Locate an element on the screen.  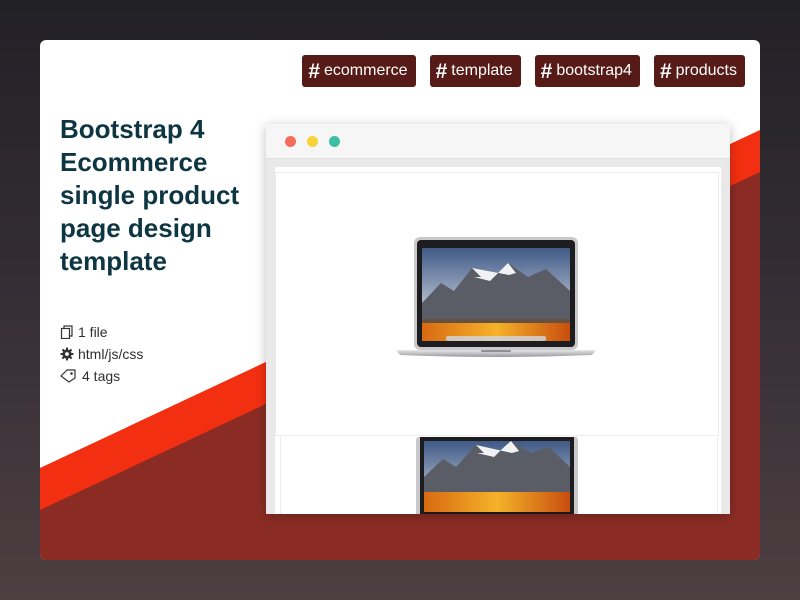
template-meta: 1 file html/js/css 4 tags is located at coordinates (101, 354).